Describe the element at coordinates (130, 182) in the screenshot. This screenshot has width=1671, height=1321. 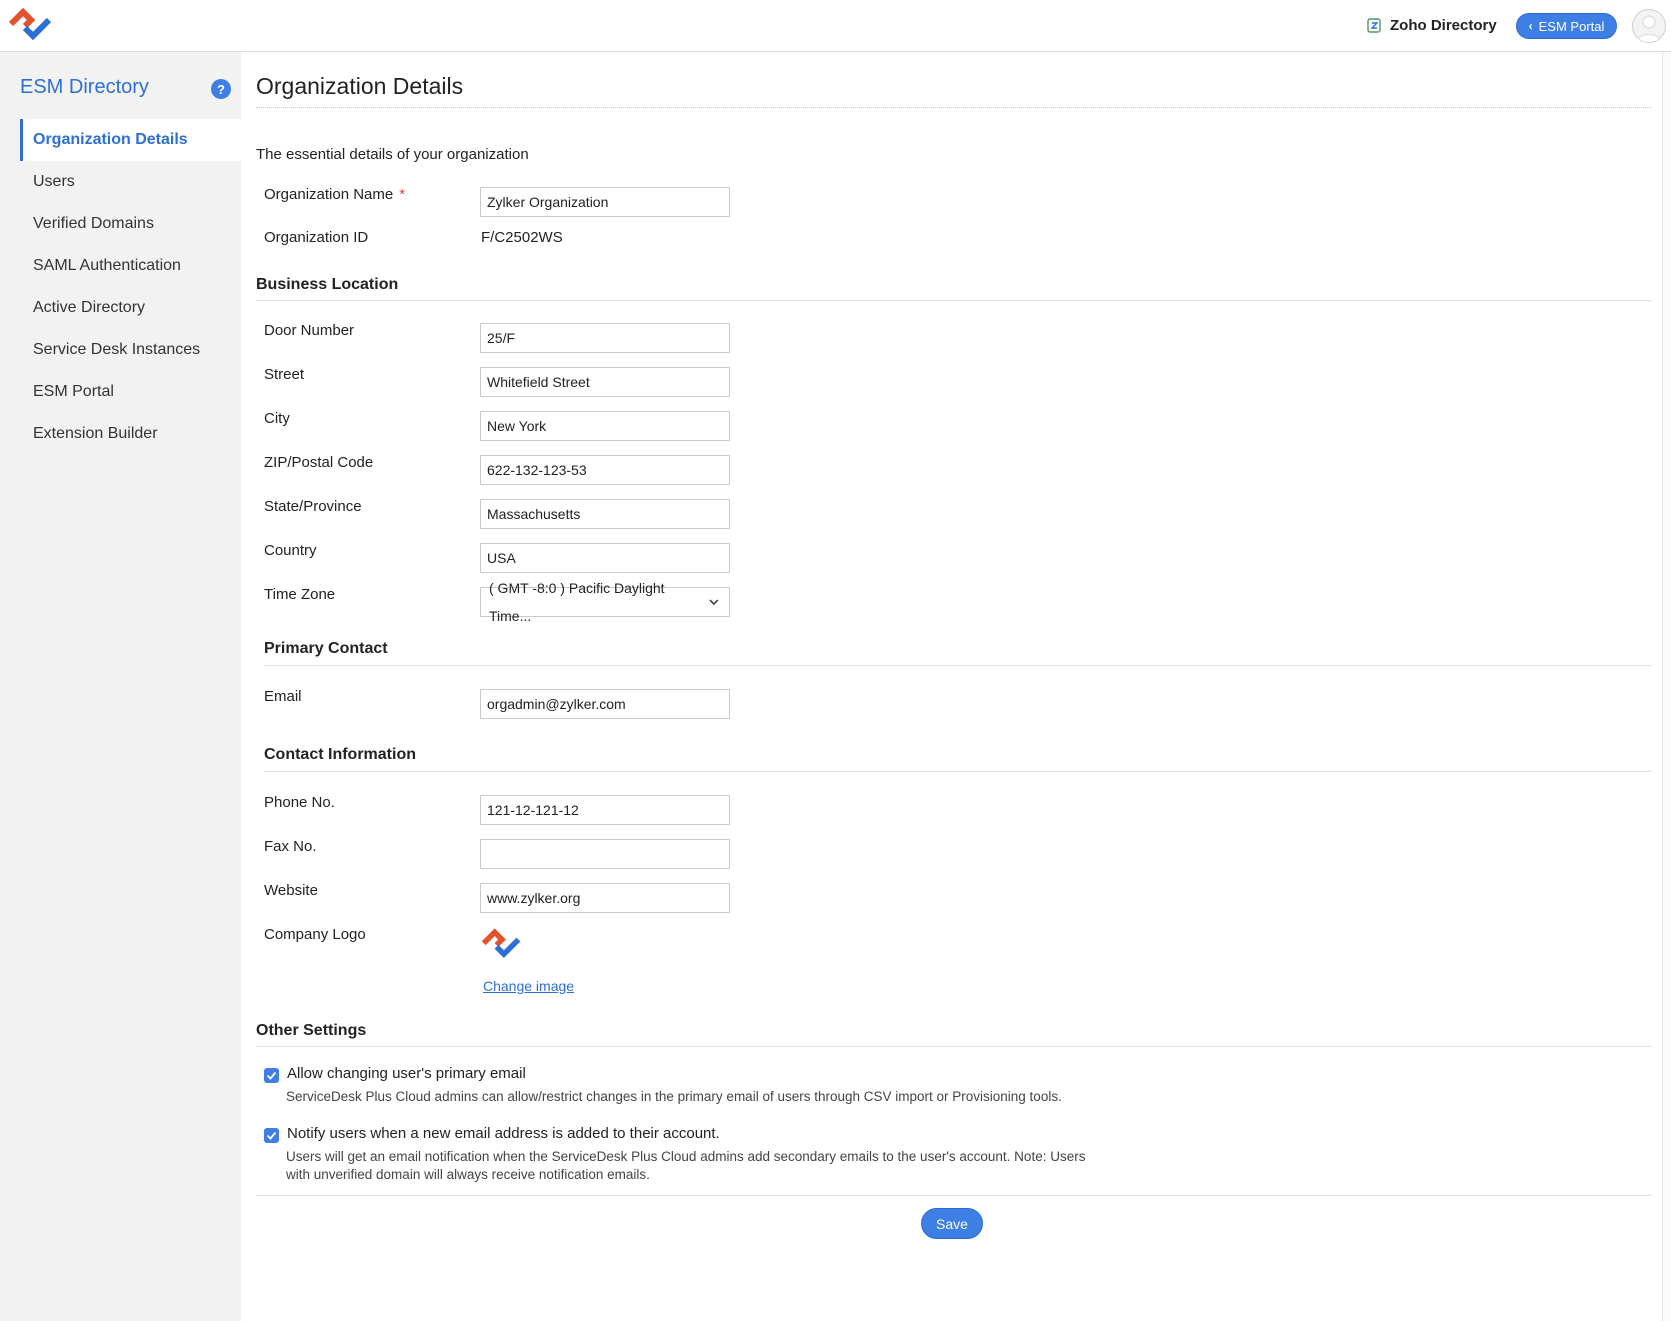
I see `sidebar-item-users: Users` at that location.